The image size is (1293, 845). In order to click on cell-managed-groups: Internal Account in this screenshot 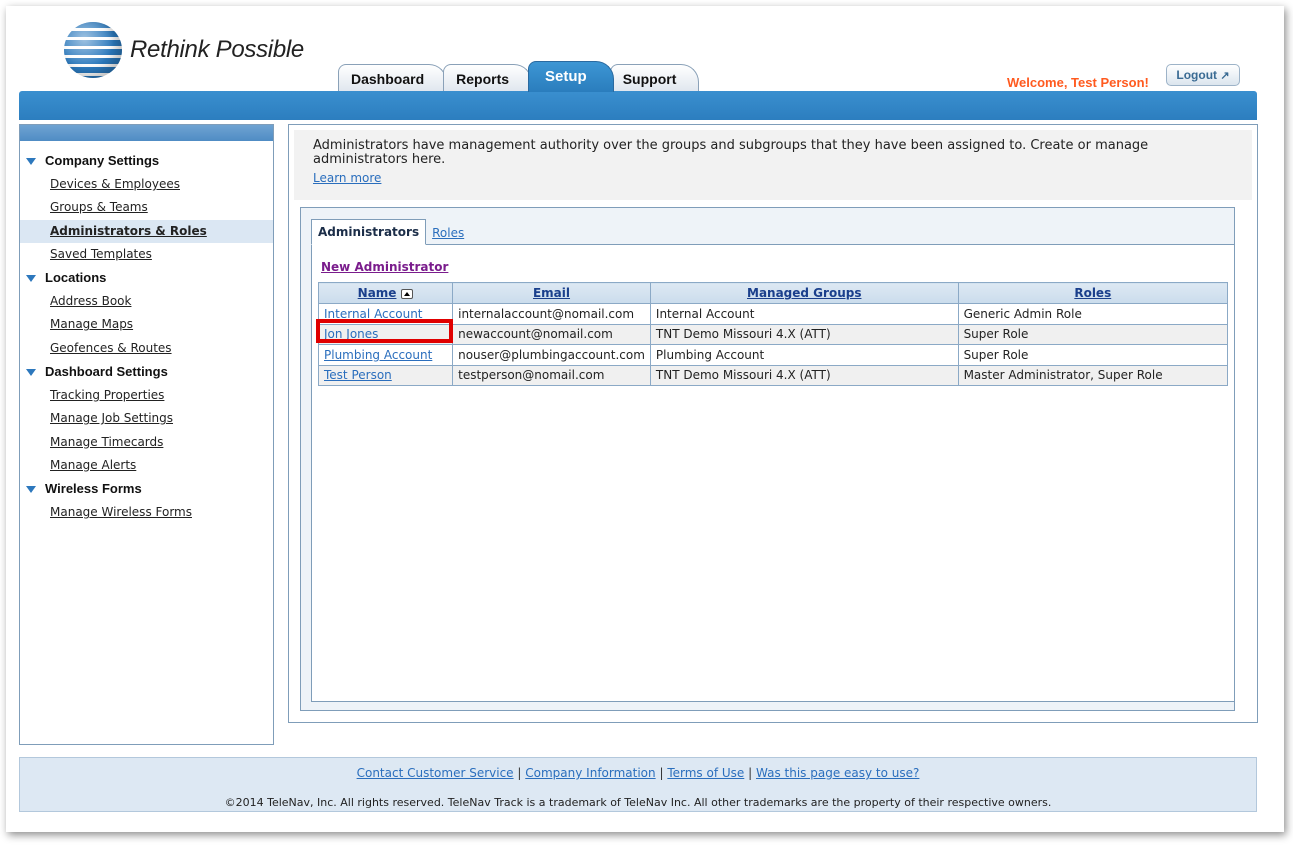, I will do `click(804, 314)`.